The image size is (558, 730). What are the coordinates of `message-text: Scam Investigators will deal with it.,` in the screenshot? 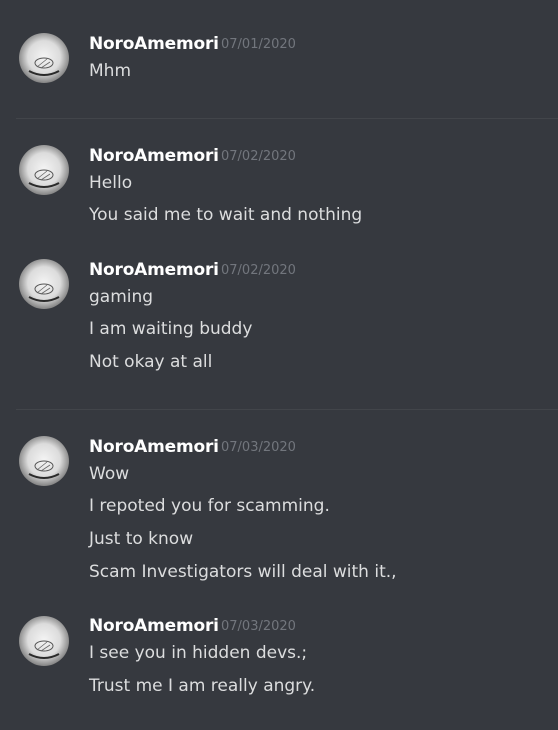 It's located at (243, 572).